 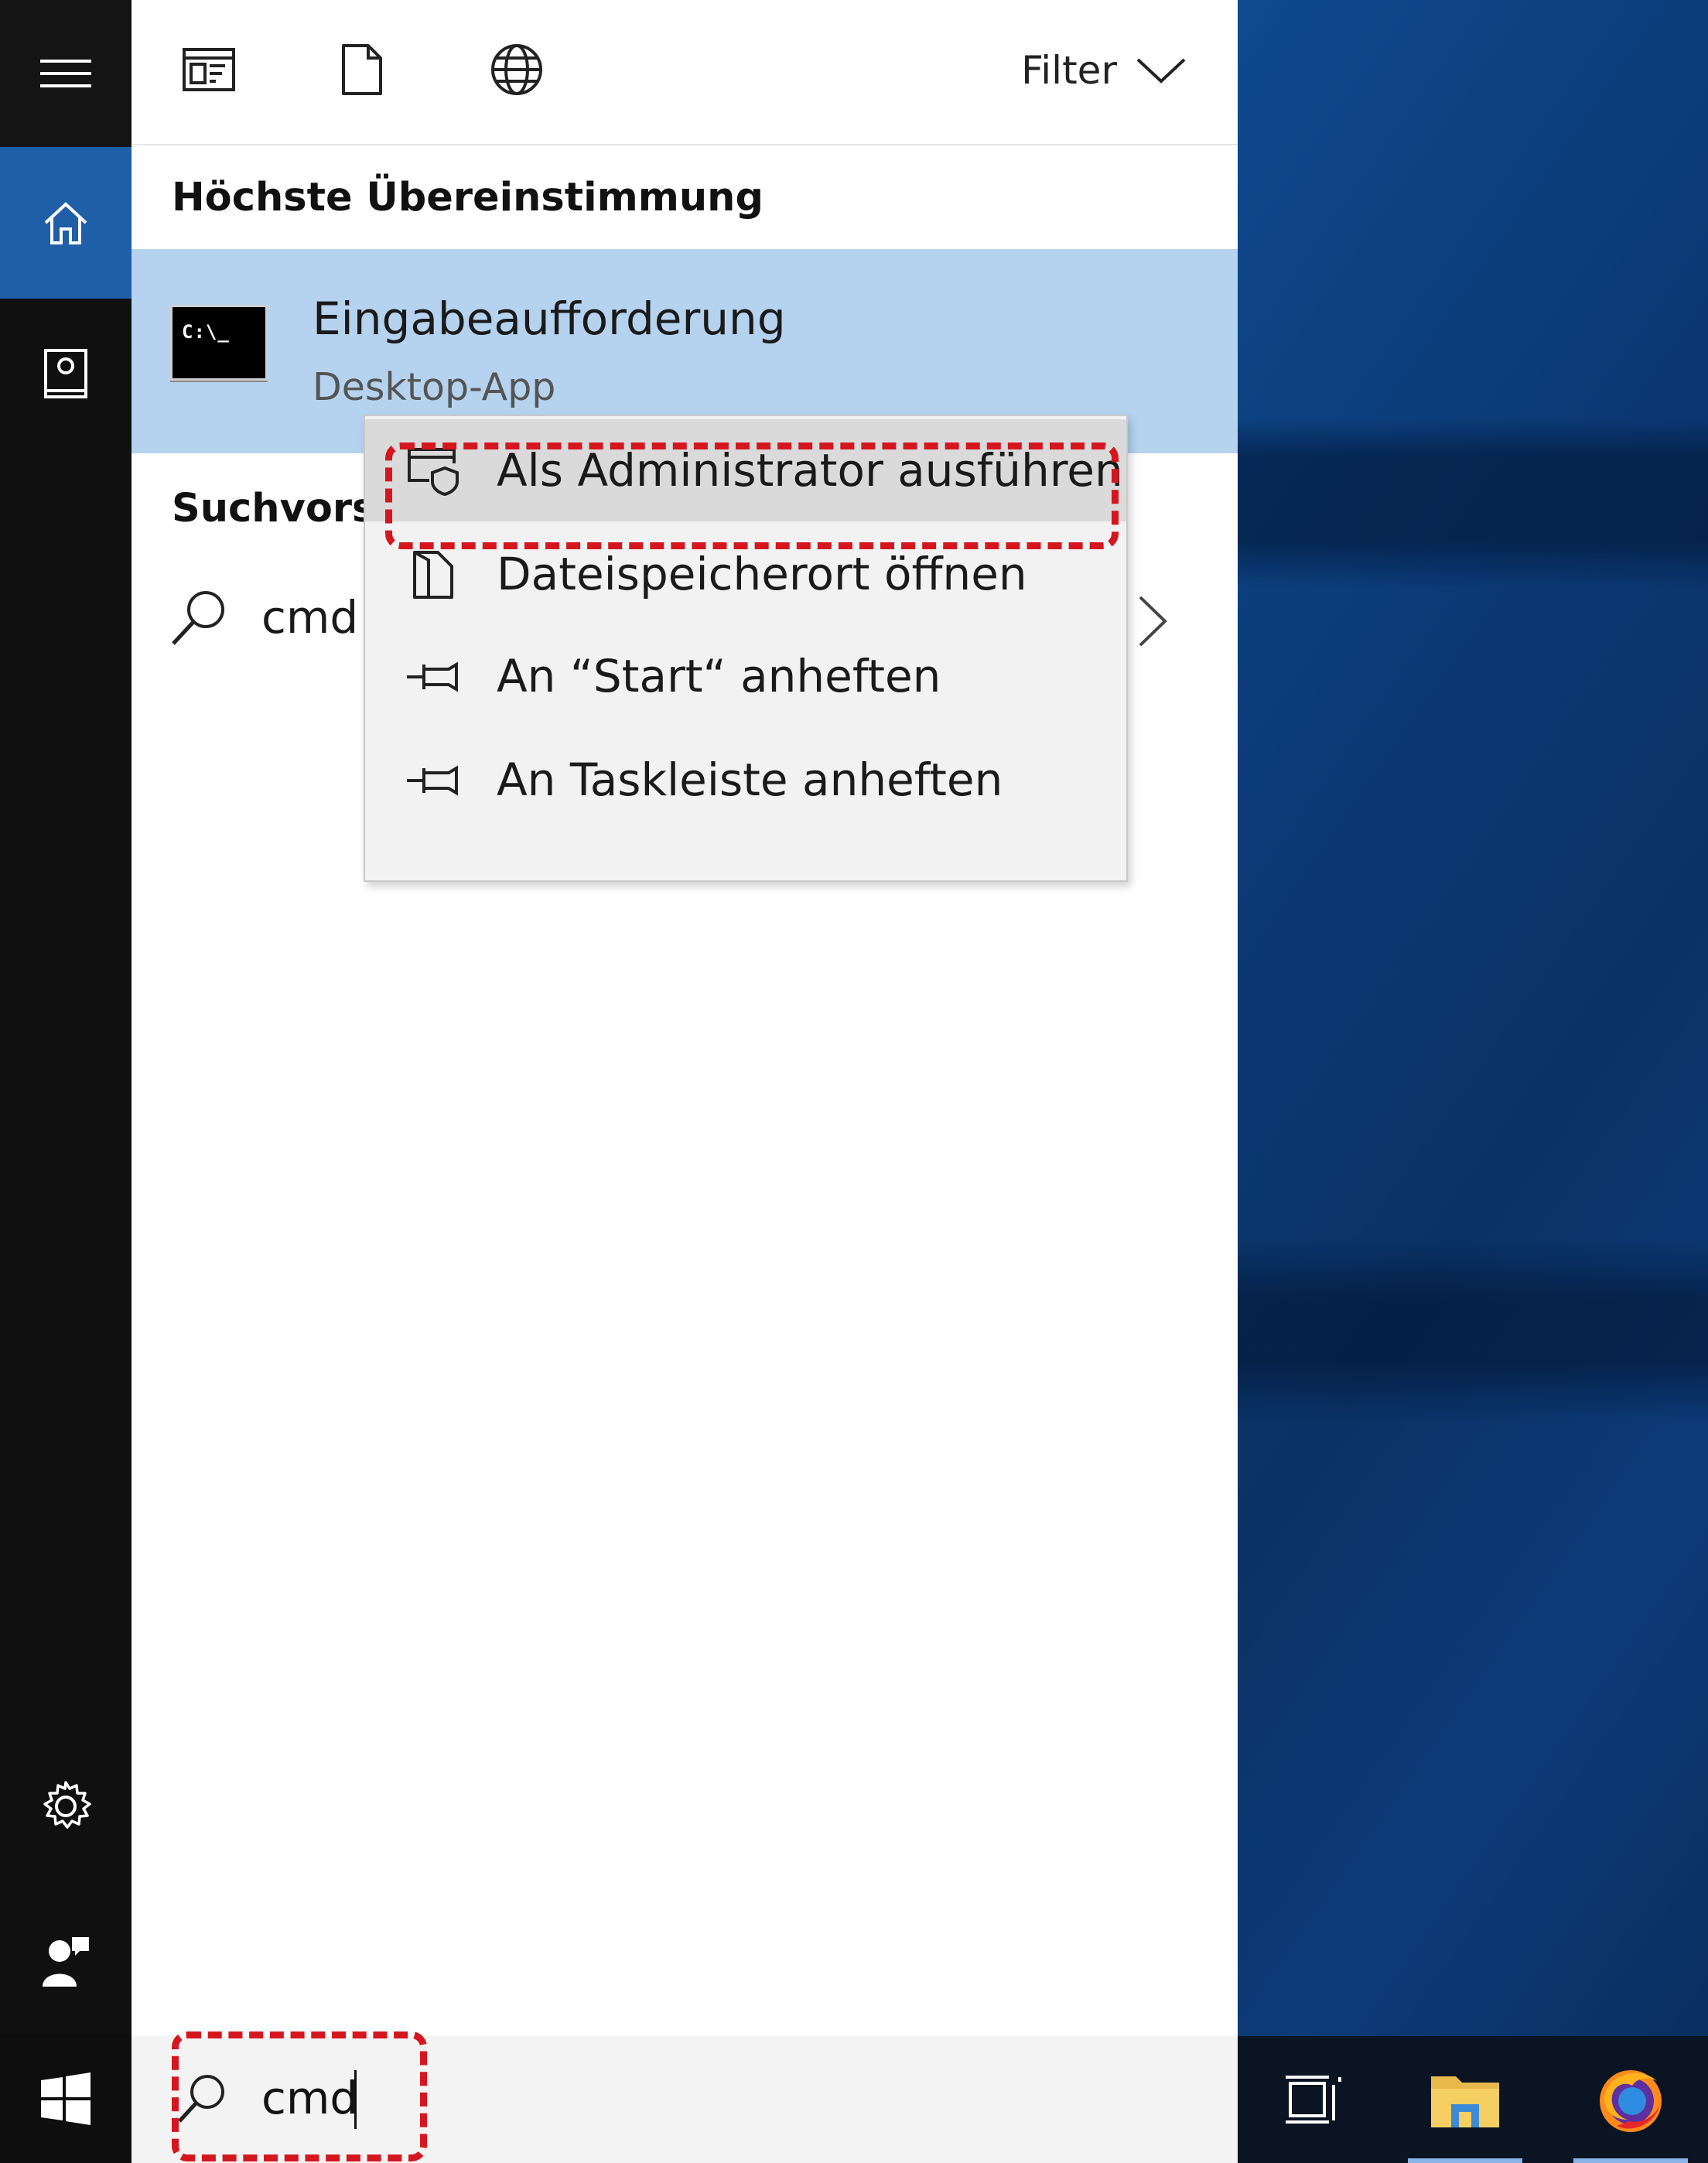 I want to click on hamburger-icon, so click(x=65, y=74).